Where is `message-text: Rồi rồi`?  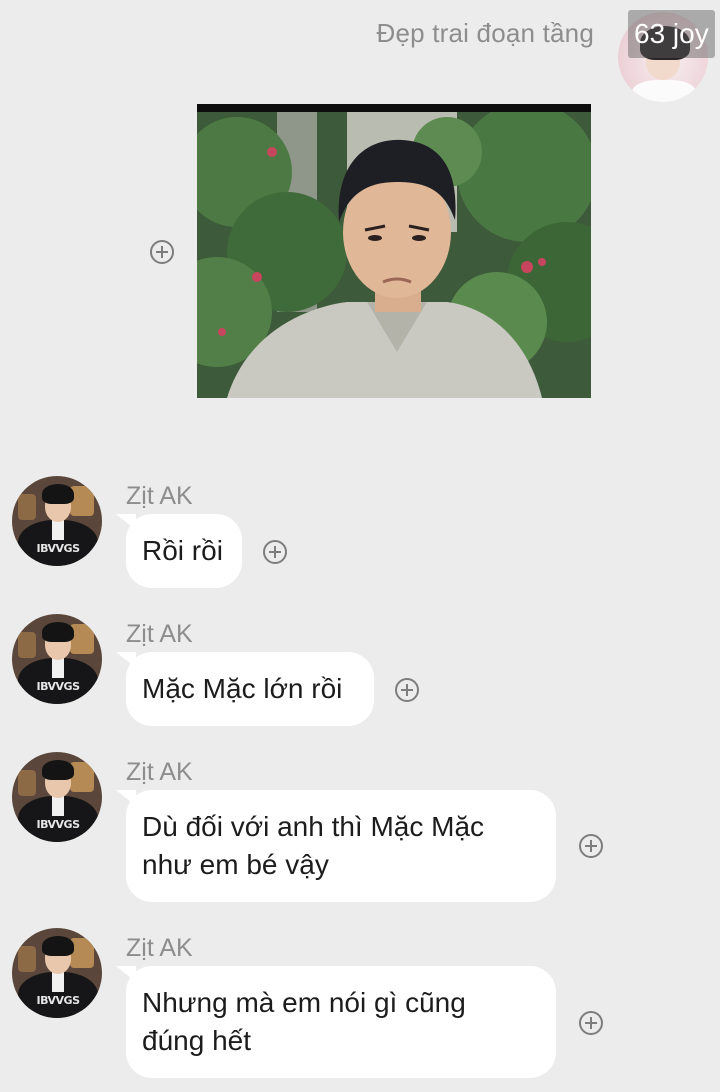 message-text: Rồi rồi is located at coordinates (182, 550).